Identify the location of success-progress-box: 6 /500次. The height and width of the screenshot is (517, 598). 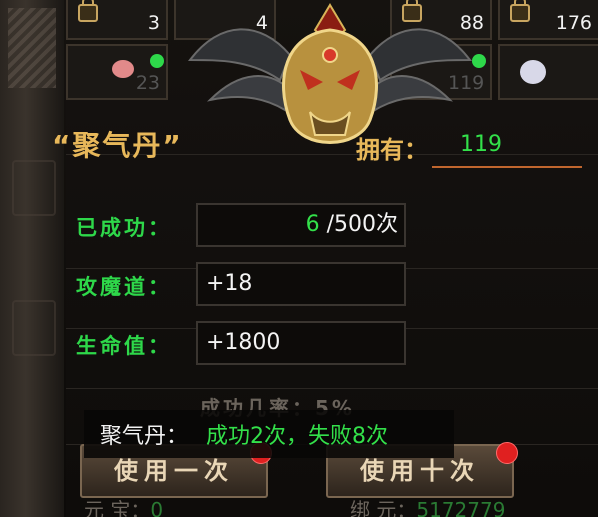
(301, 225).